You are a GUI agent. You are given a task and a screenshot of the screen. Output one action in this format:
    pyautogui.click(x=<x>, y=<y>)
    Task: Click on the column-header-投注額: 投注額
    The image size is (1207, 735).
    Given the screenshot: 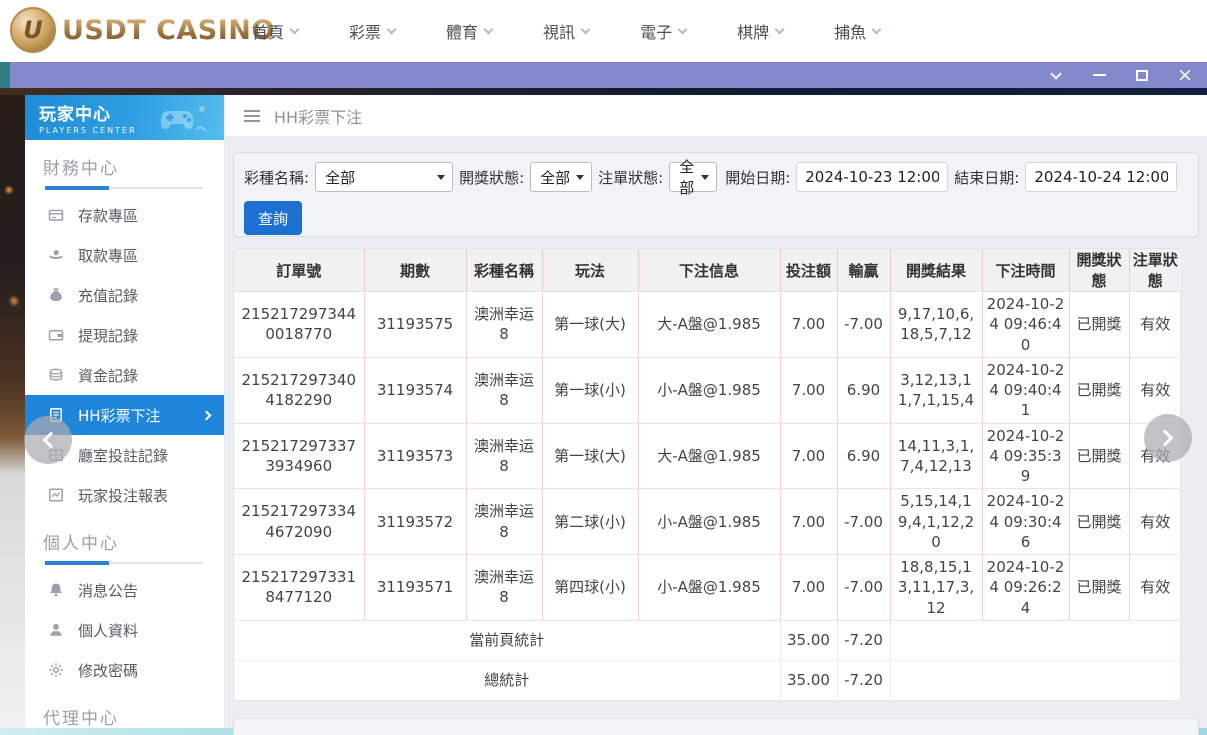 What is the action you would take?
    pyautogui.click(x=808, y=270)
    